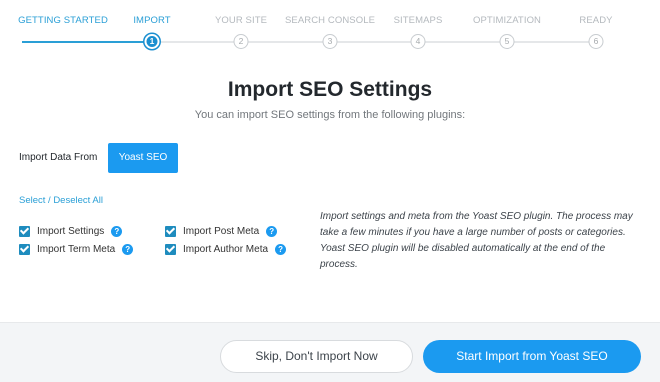 The image size is (660, 382). I want to click on option-import-term-meta: Import Term Meta ?, so click(76, 249).